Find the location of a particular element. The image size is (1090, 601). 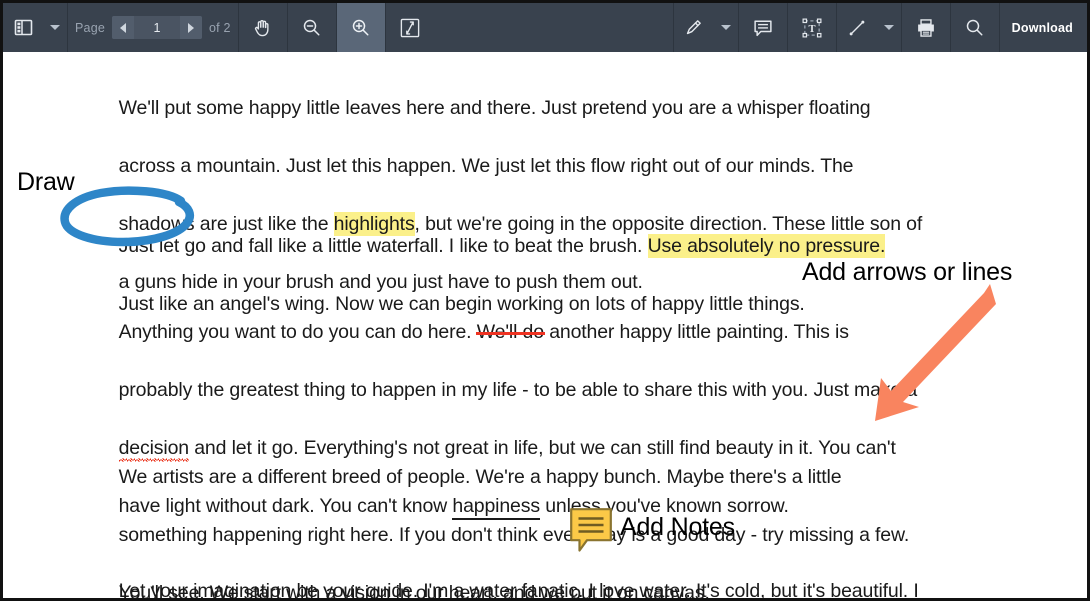

diagonal-line-icon is located at coordinates (857, 28).